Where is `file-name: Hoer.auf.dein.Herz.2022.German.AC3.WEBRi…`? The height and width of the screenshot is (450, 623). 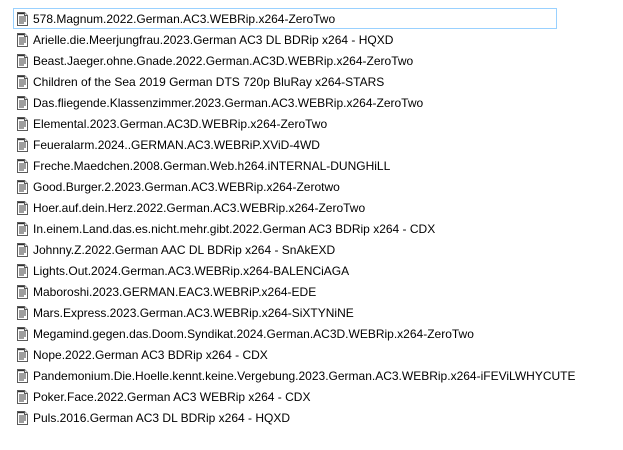
file-name: Hoer.auf.dein.Herz.2022.German.AC3.WEBRi… is located at coordinates (199, 207).